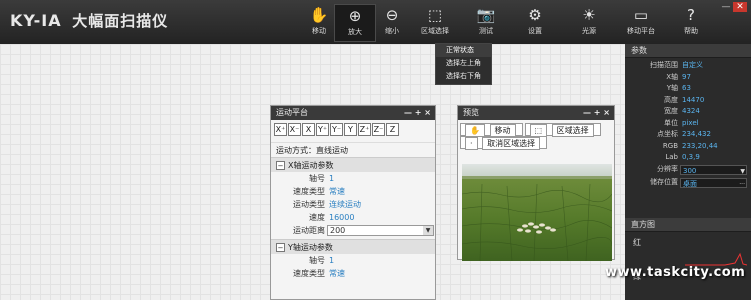 This screenshot has height=300, width=751. Describe the element at coordinates (491, 130) in the screenshot. I see `preview-move-button: ✋ 移动` at that location.